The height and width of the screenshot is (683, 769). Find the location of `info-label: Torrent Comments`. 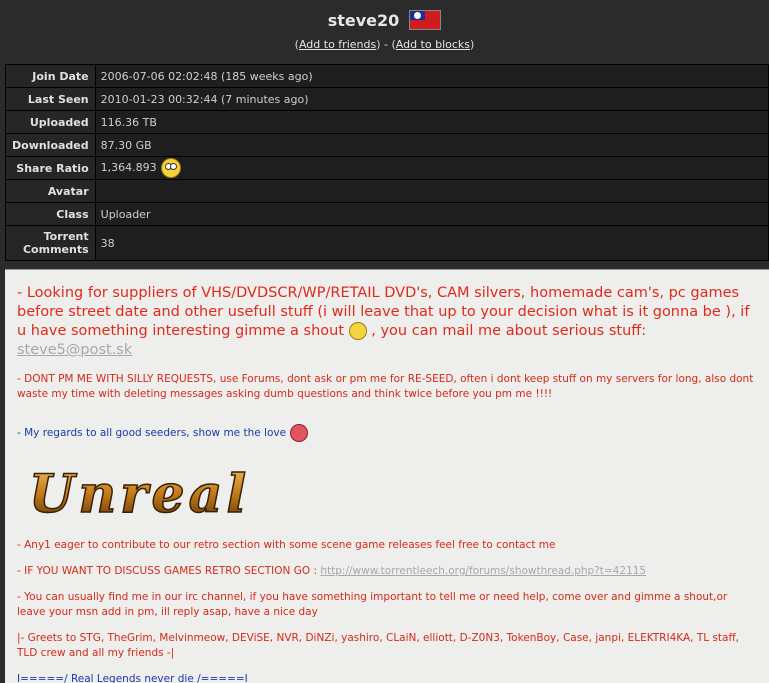

info-label: Torrent Comments is located at coordinates (50, 243).